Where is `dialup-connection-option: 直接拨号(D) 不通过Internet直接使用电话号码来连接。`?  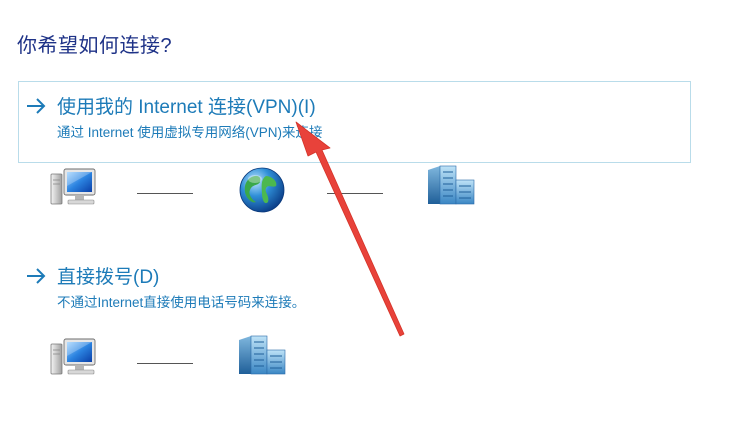 dialup-connection-option: 直接拨号(D) 不通过Internet直接使用电话号码来连接。 is located at coordinates (354, 286).